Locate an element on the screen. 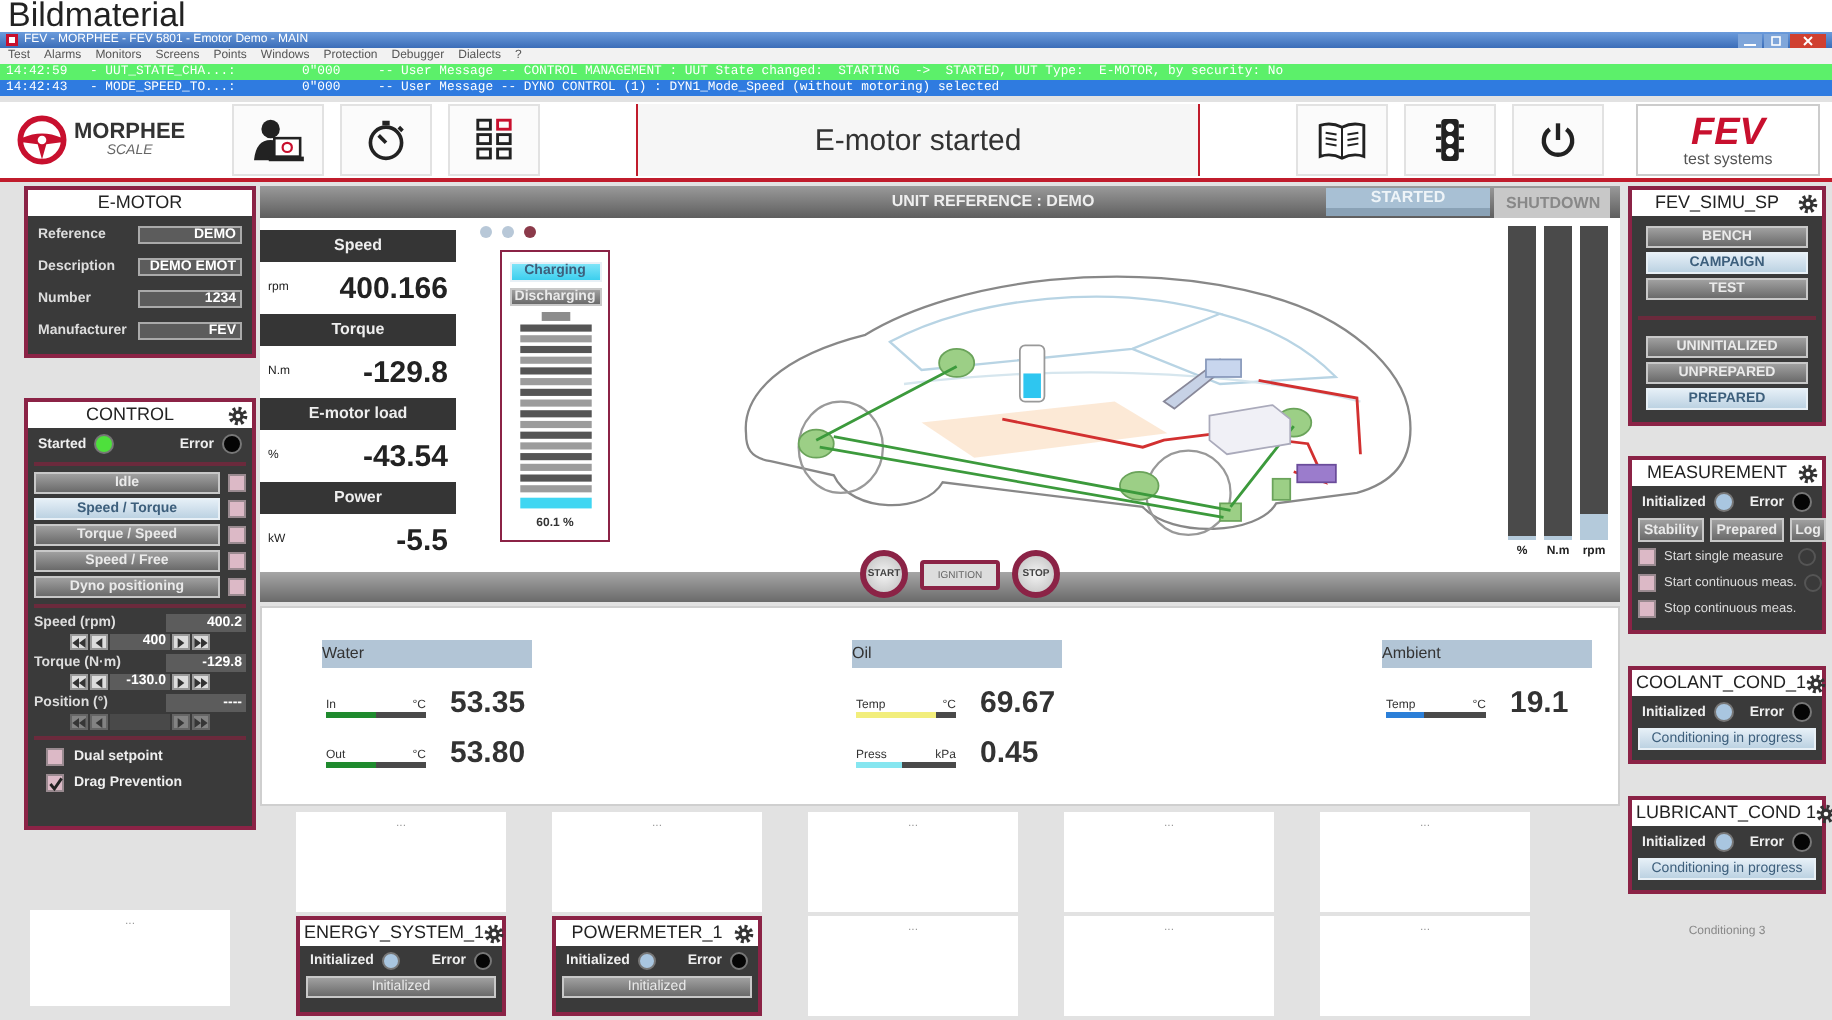 The image size is (1832, 1020). traffic-light-icon is located at coordinates (1450, 140).